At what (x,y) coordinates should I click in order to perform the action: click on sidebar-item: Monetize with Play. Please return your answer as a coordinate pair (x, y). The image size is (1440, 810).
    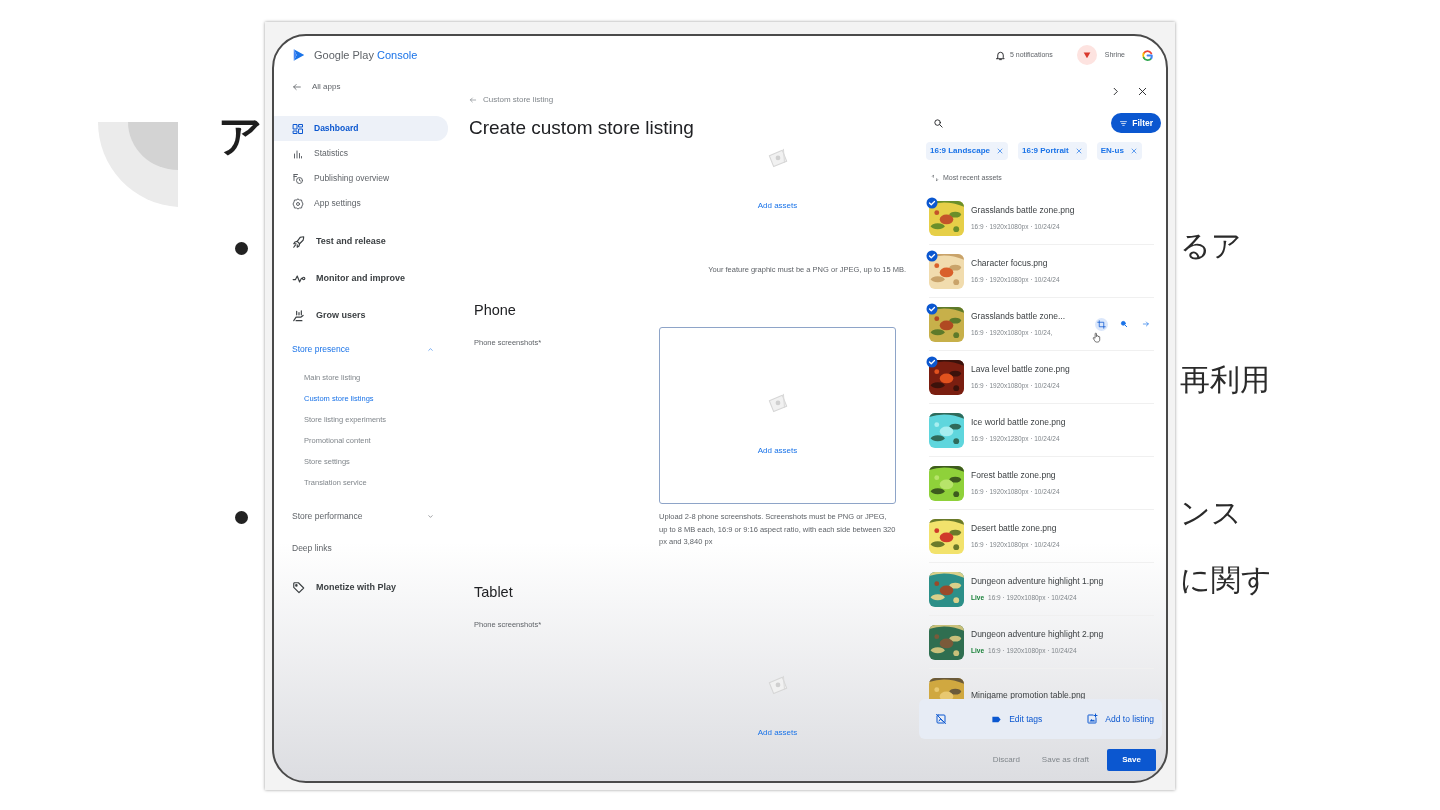
    Looking at the image, I should click on (361, 587).